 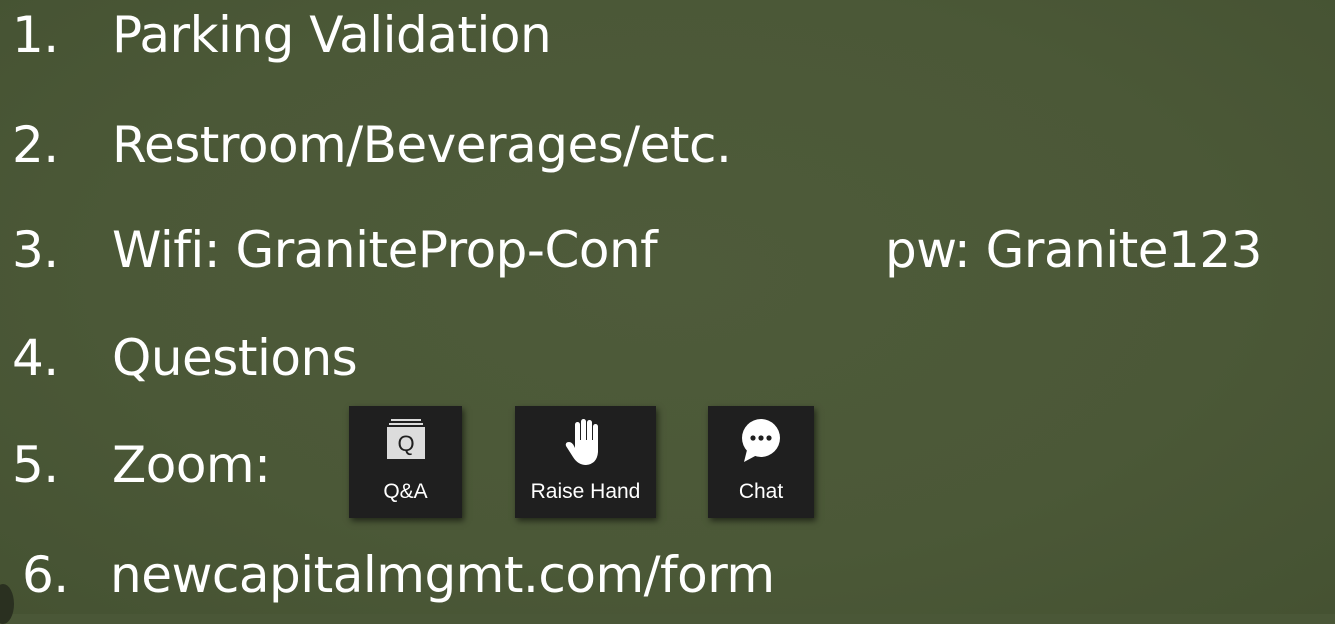 I want to click on list-item-wifi: 3. Wifi: GraniteProp-Conf, so click(x=335, y=250).